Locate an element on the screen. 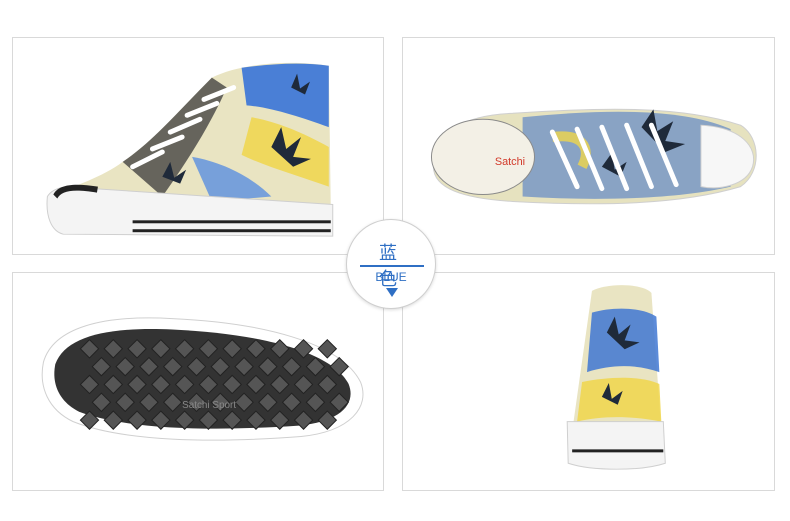  shoe-side-image is located at coordinates (190, 149).